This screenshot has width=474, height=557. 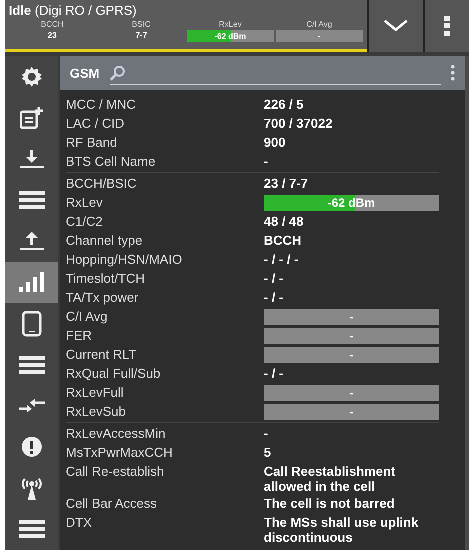 I want to click on menu-button, so click(x=446, y=26).